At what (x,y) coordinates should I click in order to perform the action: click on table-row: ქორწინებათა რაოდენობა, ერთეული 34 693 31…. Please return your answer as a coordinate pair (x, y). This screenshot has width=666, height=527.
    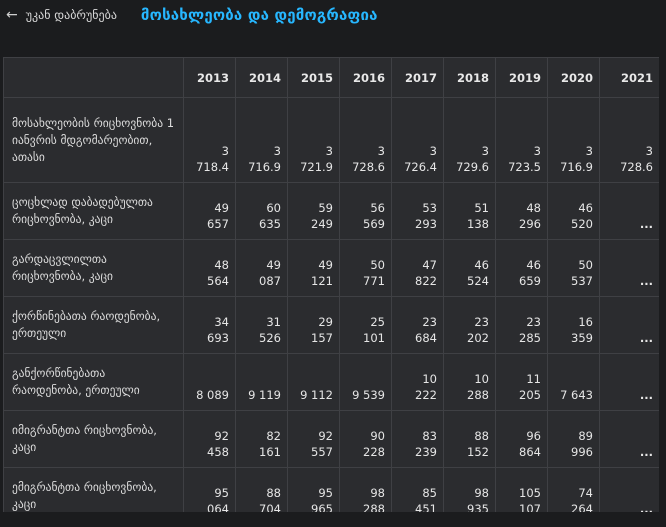
    Looking at the image, I should click on (331, 325).